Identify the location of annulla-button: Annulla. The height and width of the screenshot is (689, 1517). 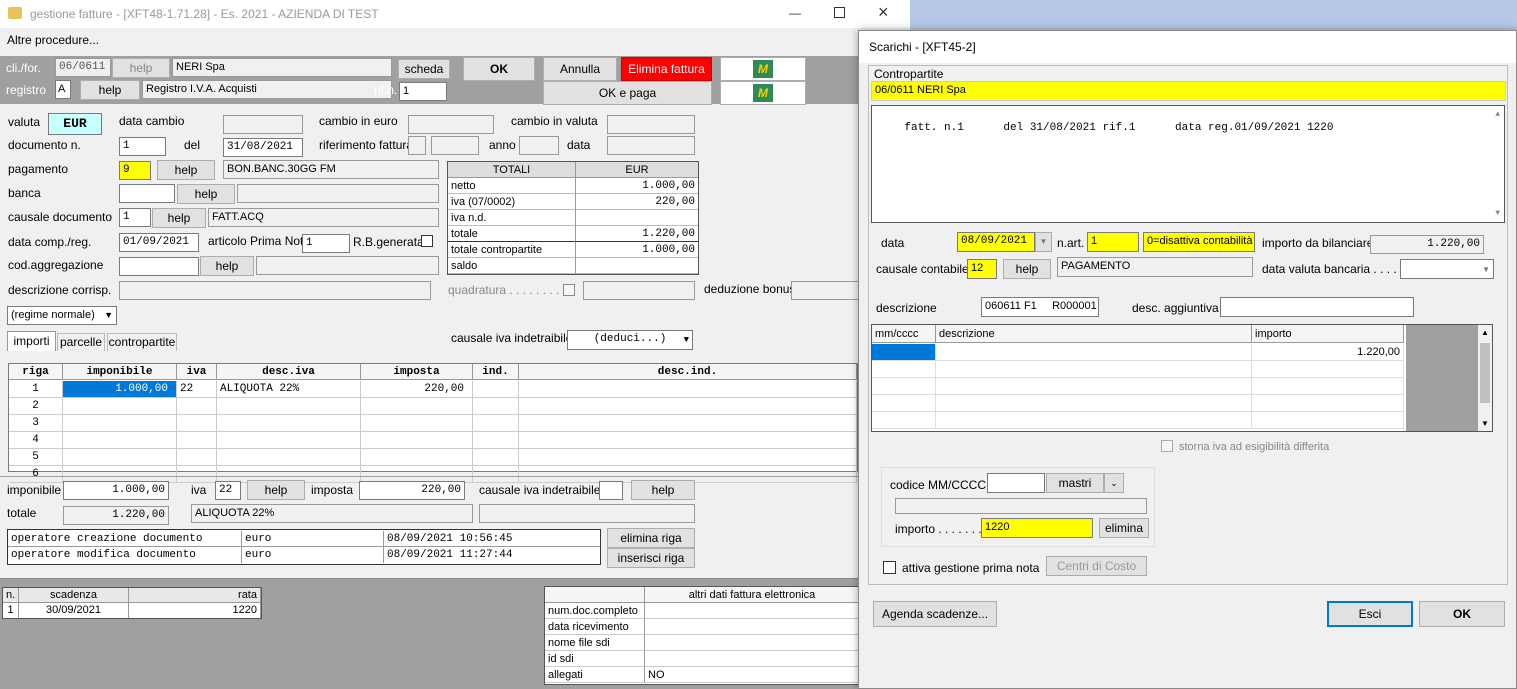
(580, 69).